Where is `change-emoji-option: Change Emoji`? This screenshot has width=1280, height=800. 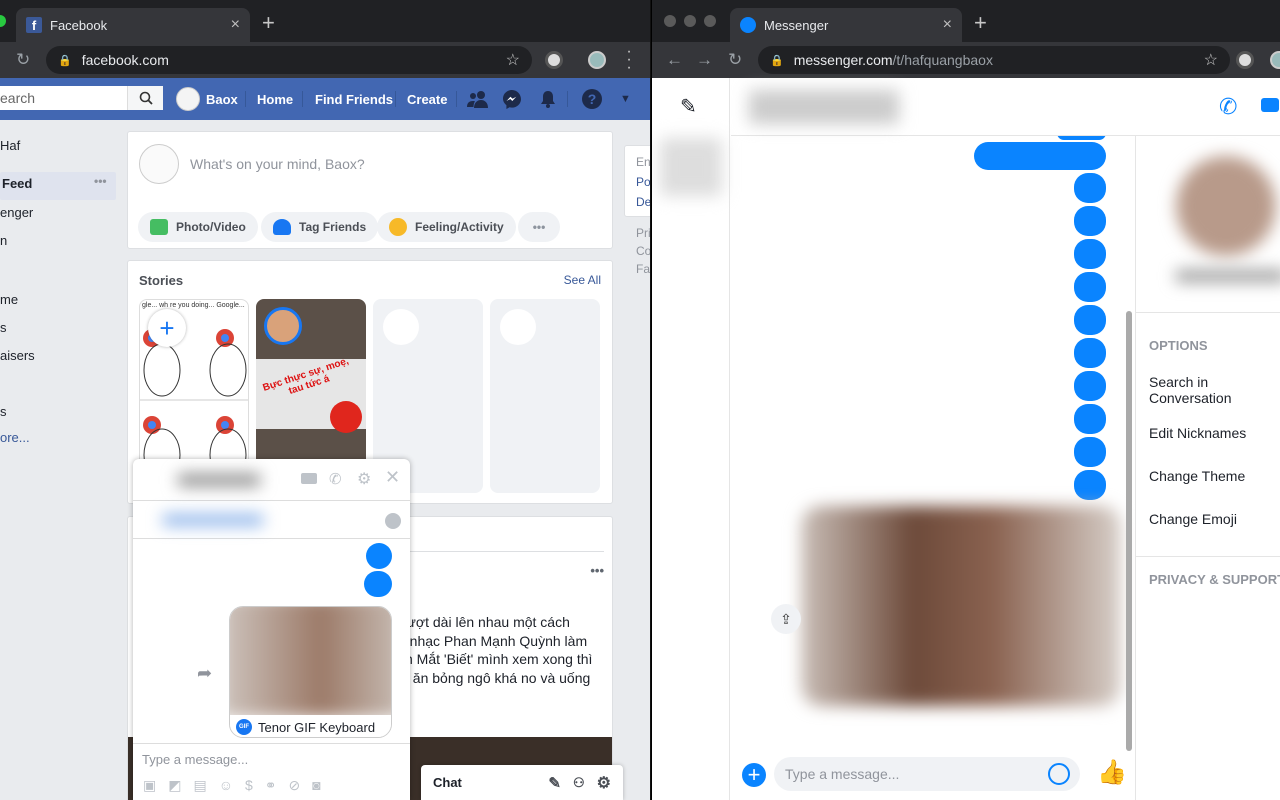
change-emoji-option: Change Emoji is located at coordinates (1193, 519).